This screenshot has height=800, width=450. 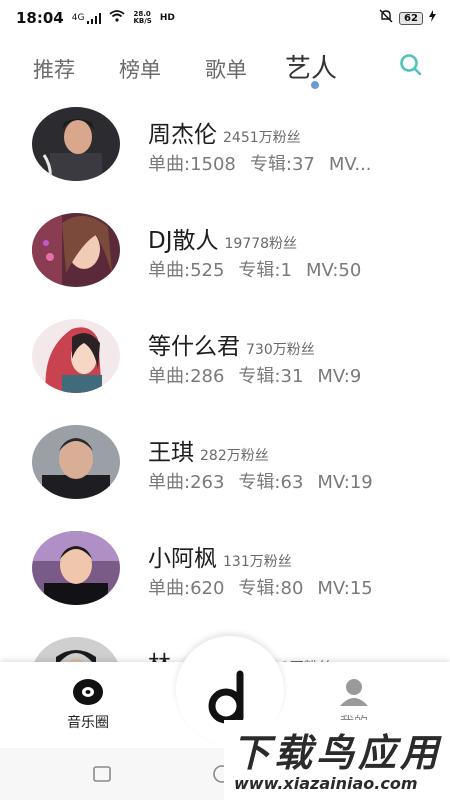 What do you see at coordinates (86, 18) in the screenshot?
I see `signal-icon: 4G` at bounding box center [86, 18].